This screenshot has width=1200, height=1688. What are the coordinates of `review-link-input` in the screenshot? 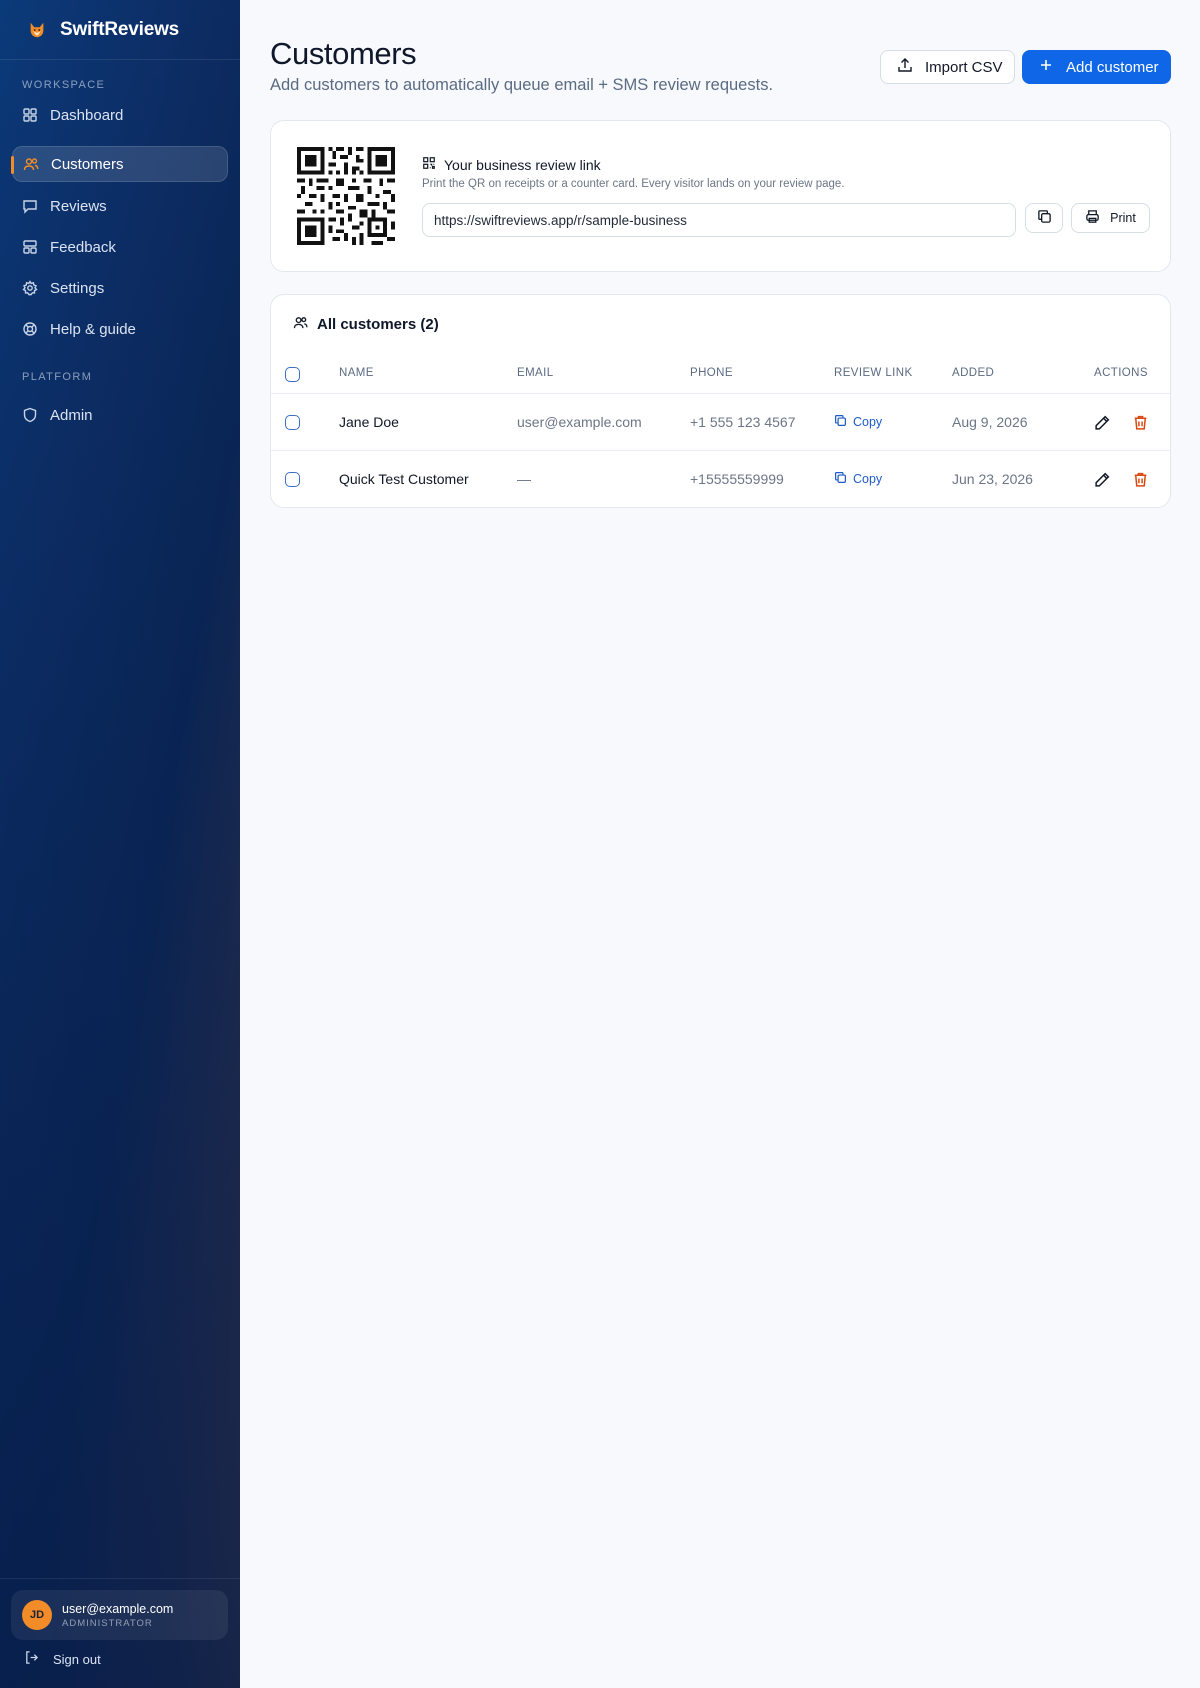 It's located at (719, 220).